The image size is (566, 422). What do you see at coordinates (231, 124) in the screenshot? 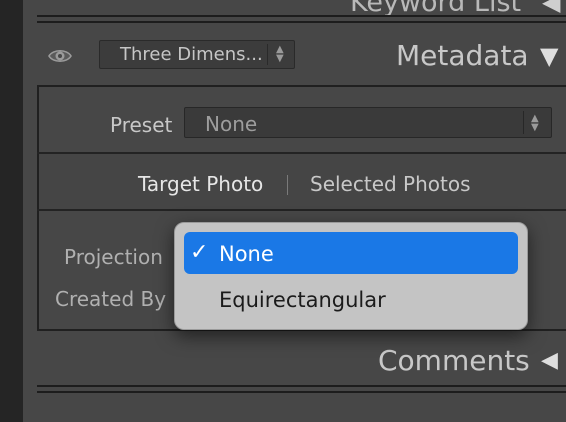
I see `preset-dropdown-value: None` at bounding box center [231, 124].